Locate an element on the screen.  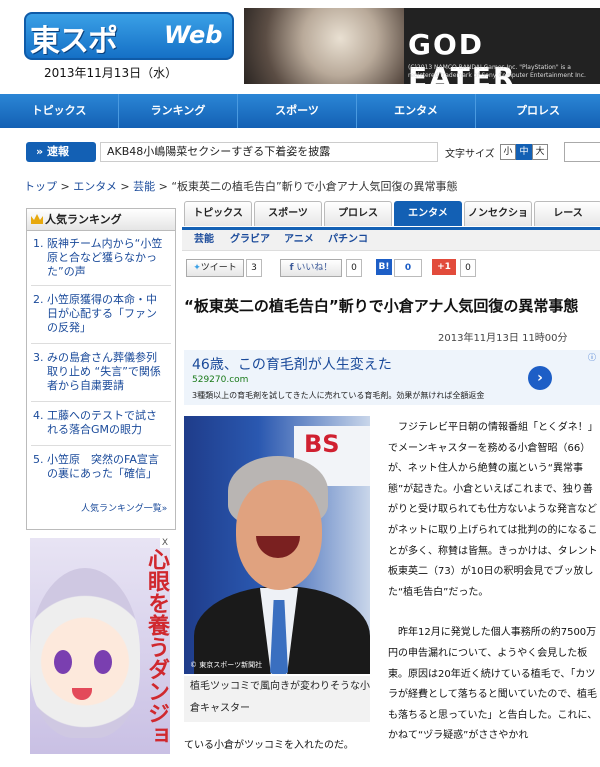
tweet-button: ✦ツイート is located at coordinates (215, 268).